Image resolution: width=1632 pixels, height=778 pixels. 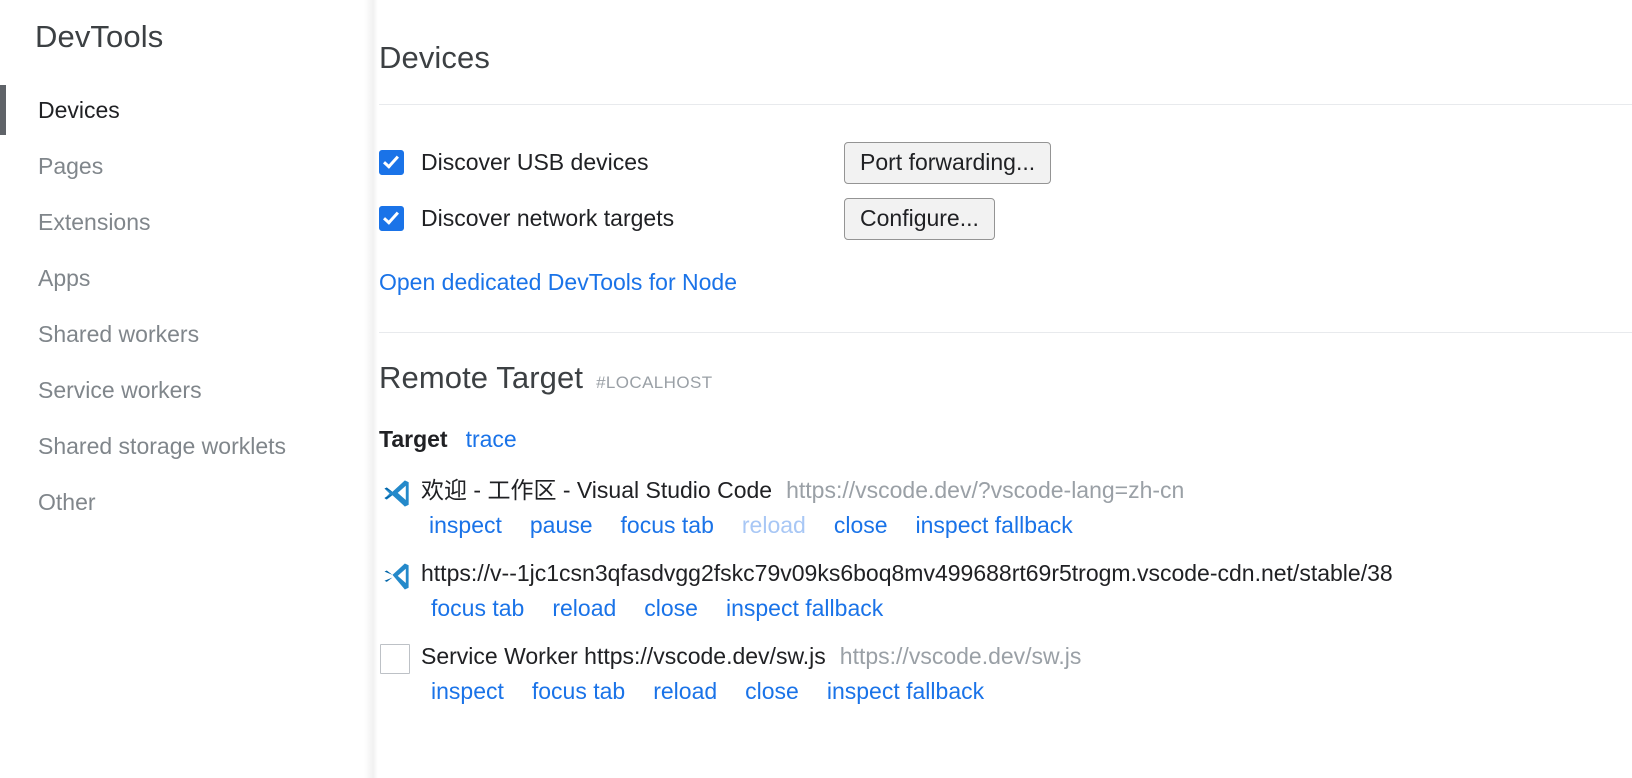 What do you see at coordinates (1005, 424) in the screenshot?
I see `target-header-row: Target trace` at bounding box center [1005, 424].